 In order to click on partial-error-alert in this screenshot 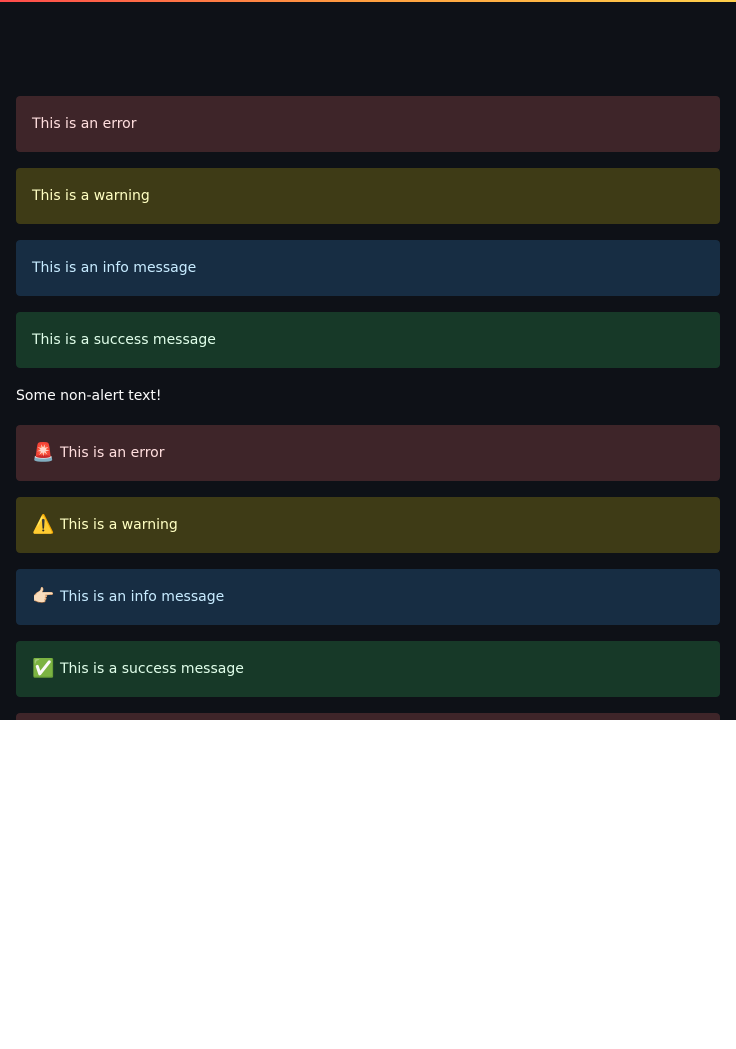, I will do `click(368, 716)`.